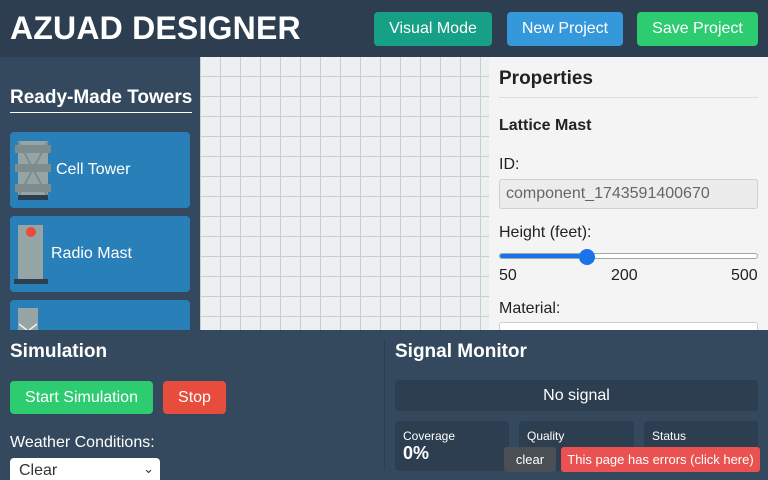 This screenshot has width=768, height=480. I want to click on cell-tower-icon, so click(33, 170).